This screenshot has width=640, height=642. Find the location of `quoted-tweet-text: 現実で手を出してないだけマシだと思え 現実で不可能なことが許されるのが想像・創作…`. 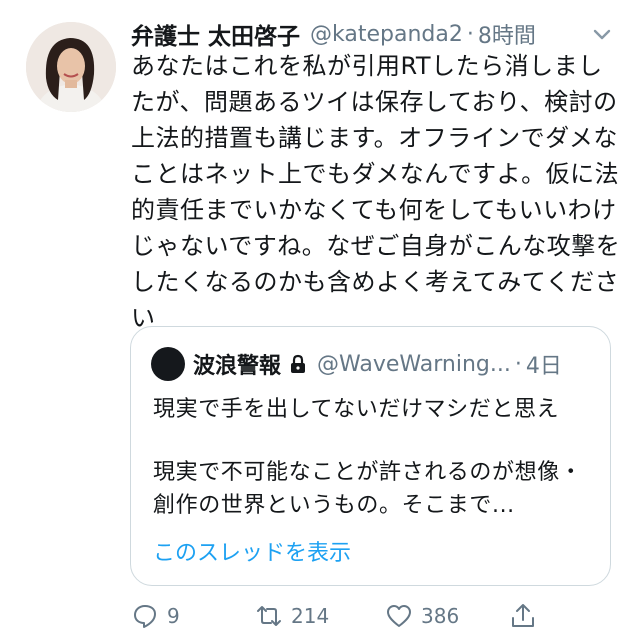

quoted-tweet-text: 現実で手を出してないだけマシだと思え 現実で不可能なことが許されるのが想像・創作… is located at coordinates (373, 457).